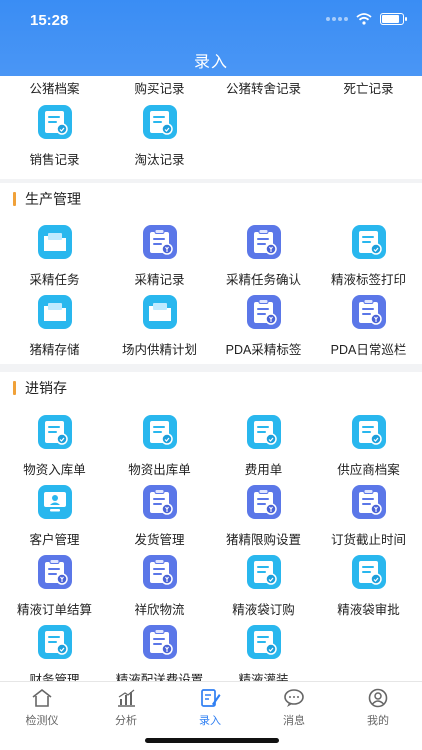  Describe the element at coordinates (210, 62) in the screenshot. I see `page-title: 录入` at that location.